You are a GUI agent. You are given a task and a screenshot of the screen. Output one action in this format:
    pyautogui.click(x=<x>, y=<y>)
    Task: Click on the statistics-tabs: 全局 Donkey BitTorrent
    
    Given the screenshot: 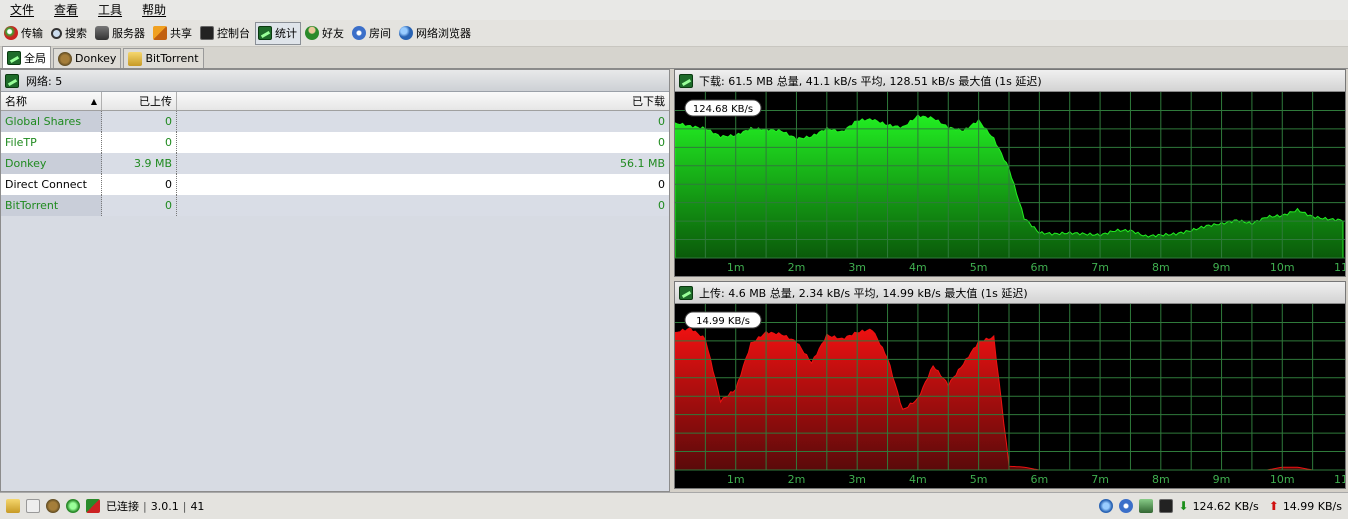 What is the action you would take?
    pyautogui.click(x=674, y=57)
    